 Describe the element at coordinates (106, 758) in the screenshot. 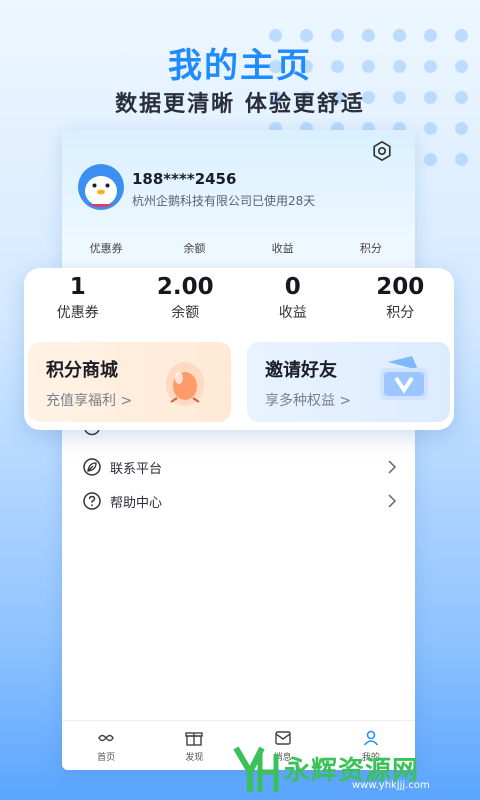

I see `tab-label-home: 首页` at that location.